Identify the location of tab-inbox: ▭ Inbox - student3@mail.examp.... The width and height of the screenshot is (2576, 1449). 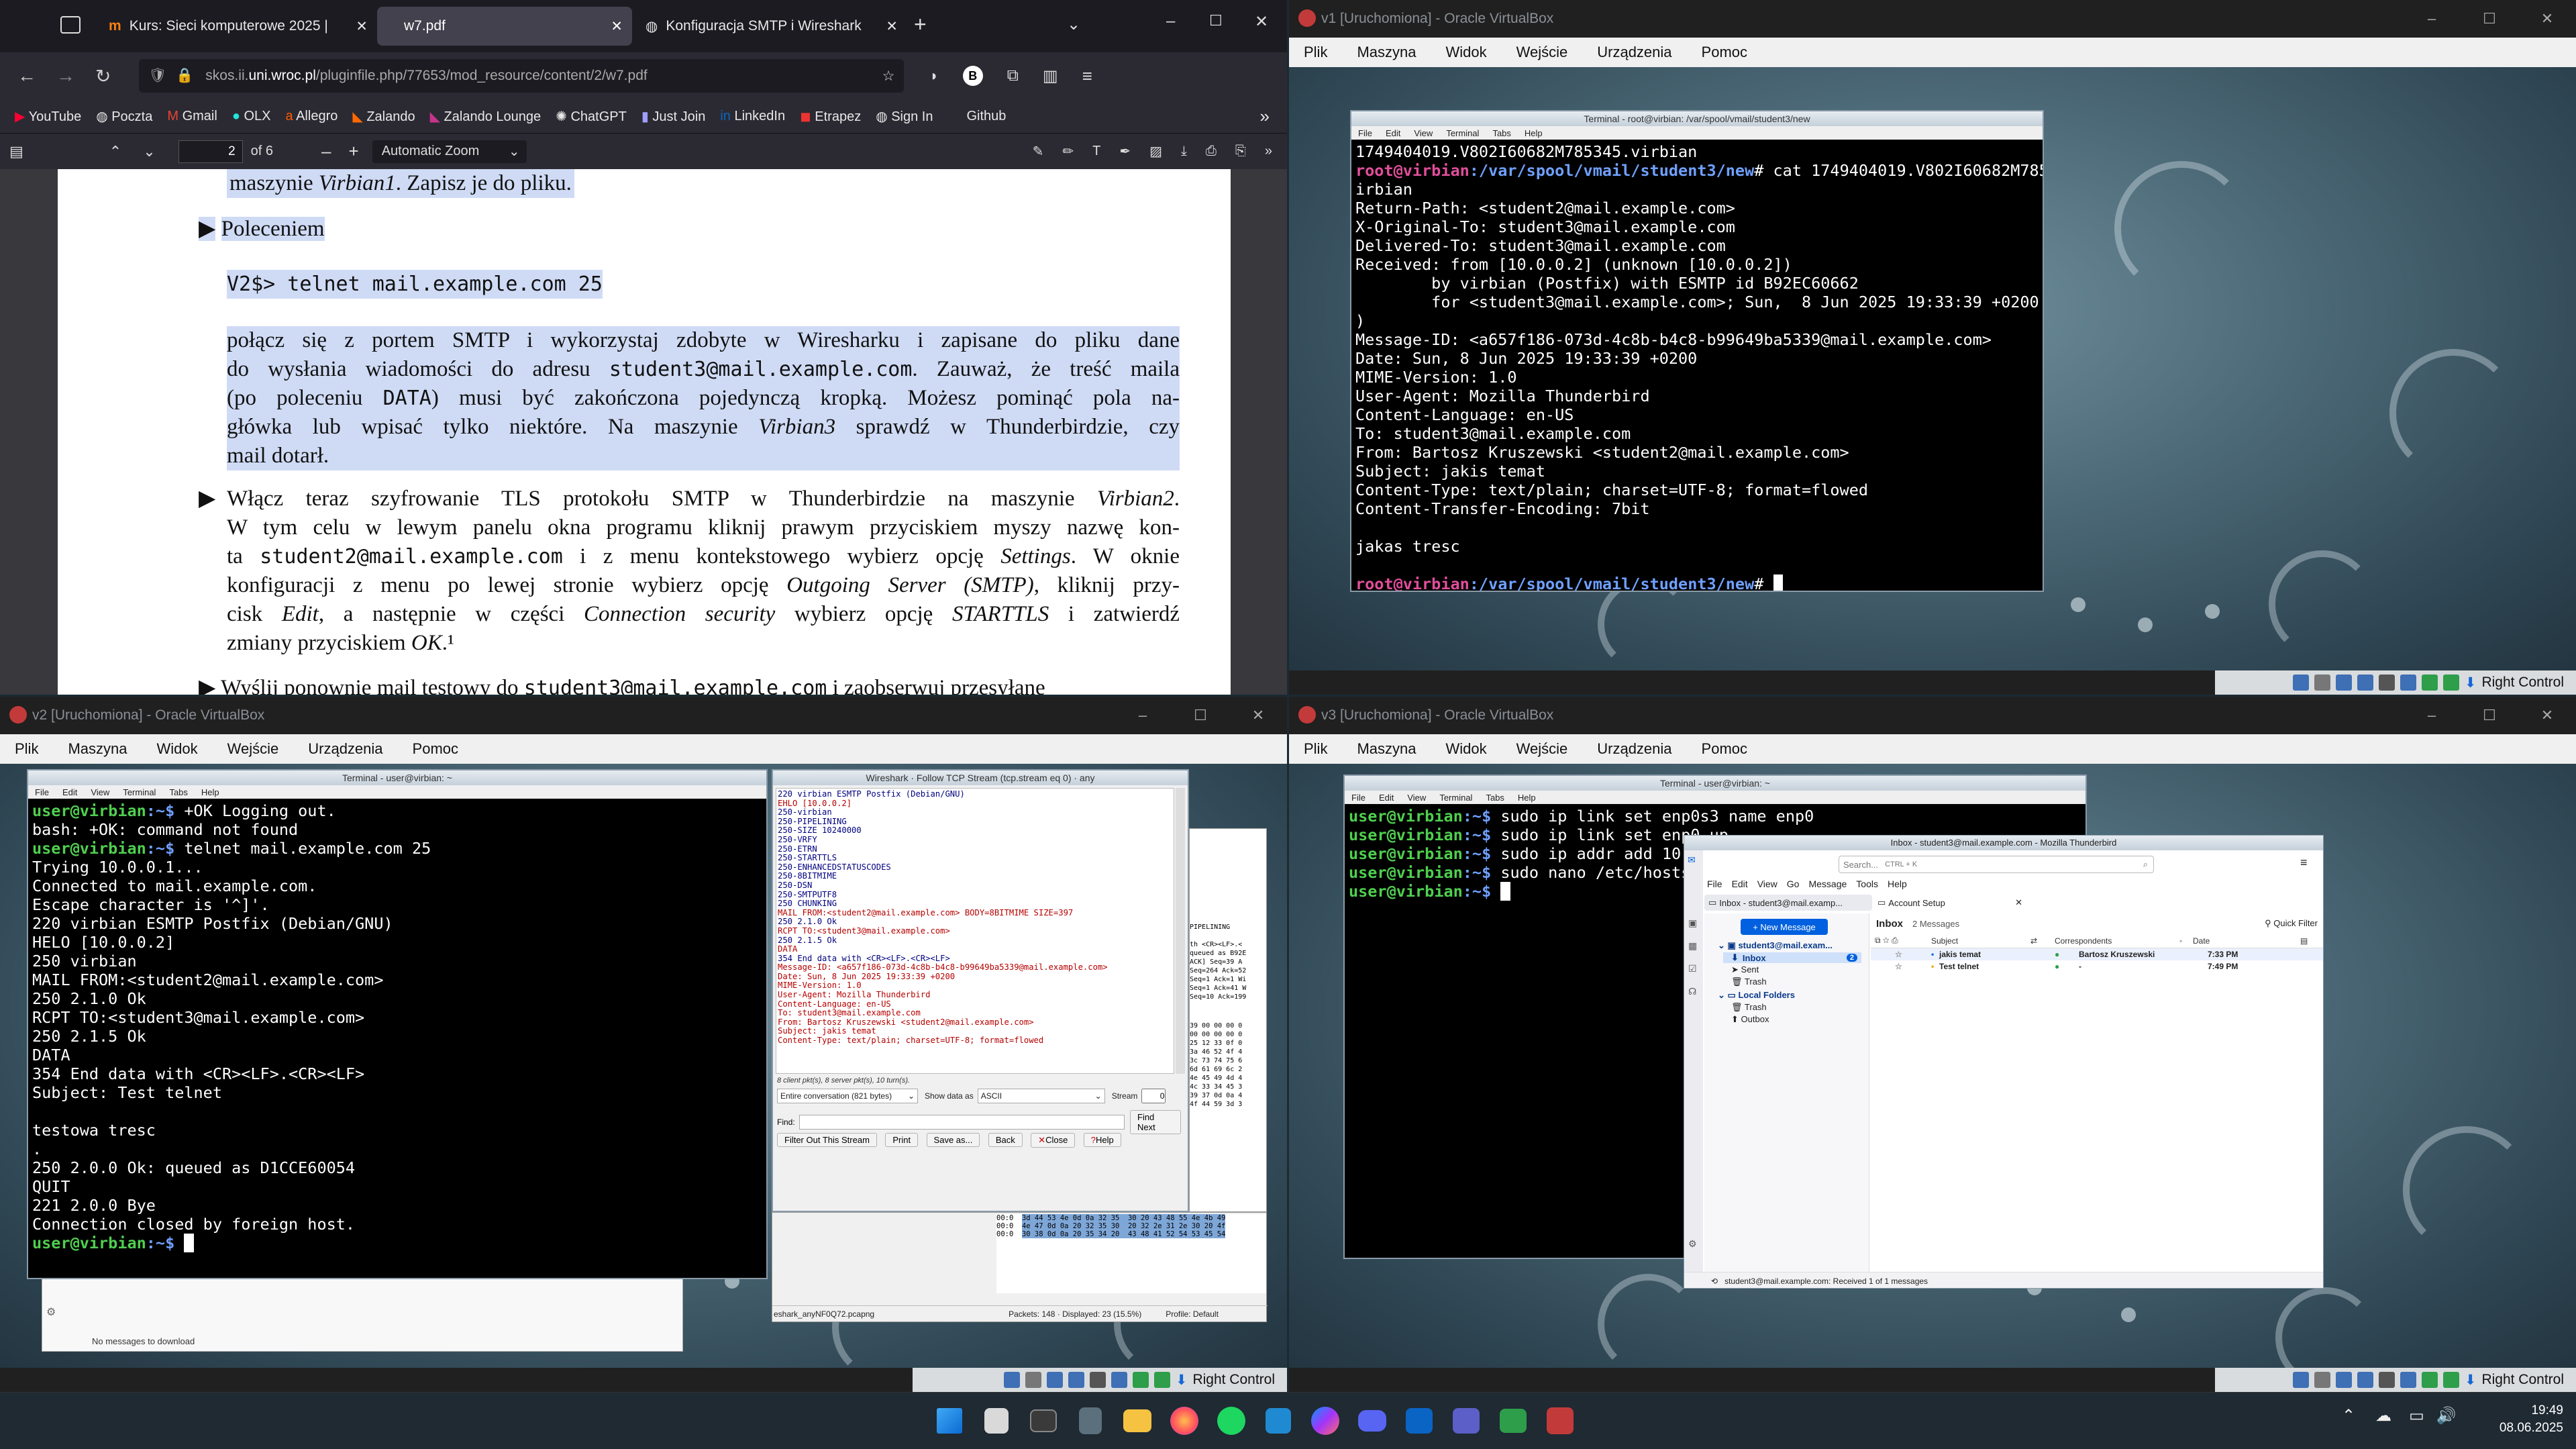
(1788, 903).